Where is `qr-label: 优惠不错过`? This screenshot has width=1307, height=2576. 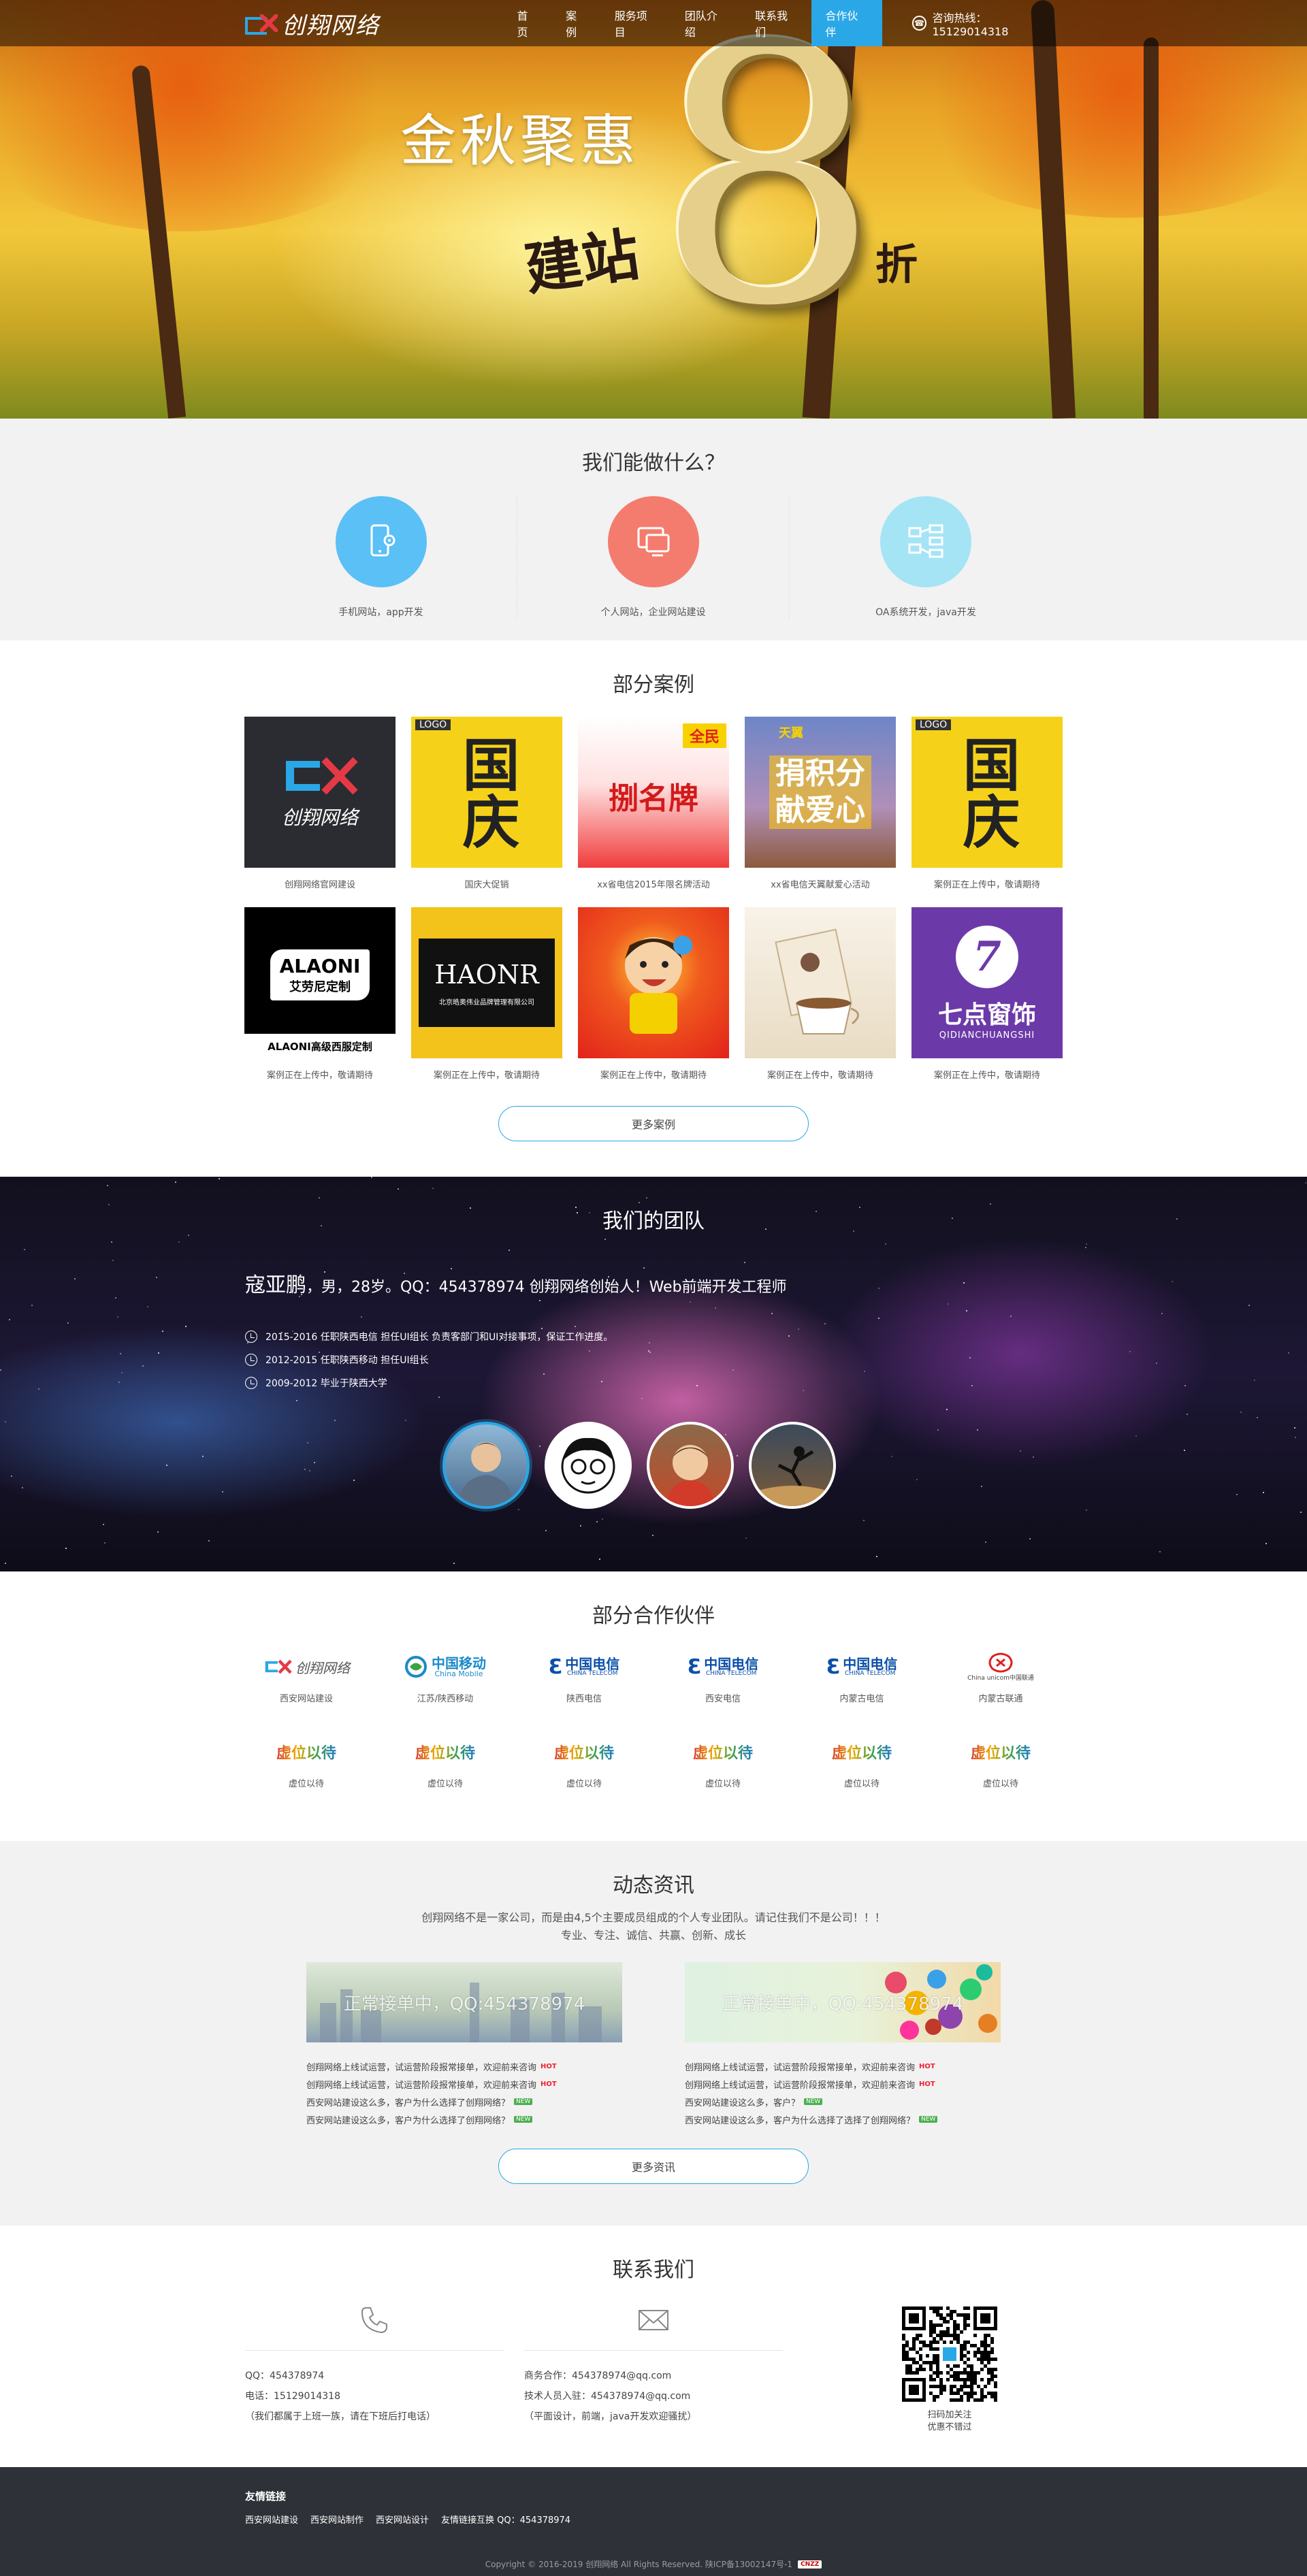
qr-label: 优惠不错过 is located at coordinates (950, 2427).